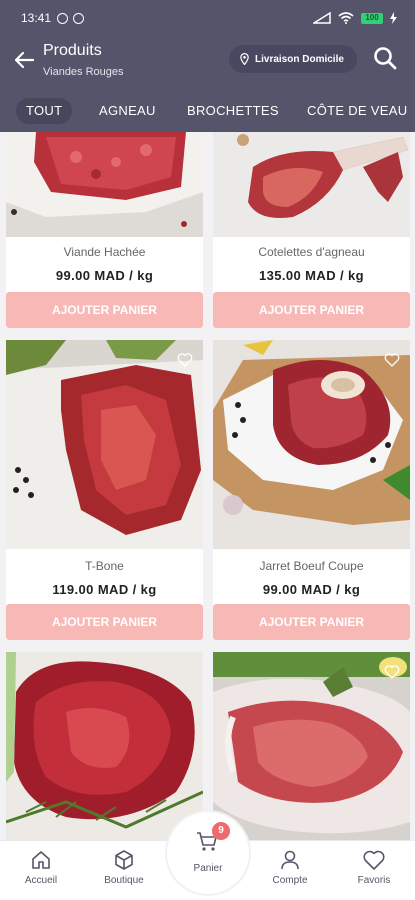 The height and width of the screenshot is (900, 415). Describe the element at coordinates (63, 18) in the screenshot. I see `notification-icon` at that location.